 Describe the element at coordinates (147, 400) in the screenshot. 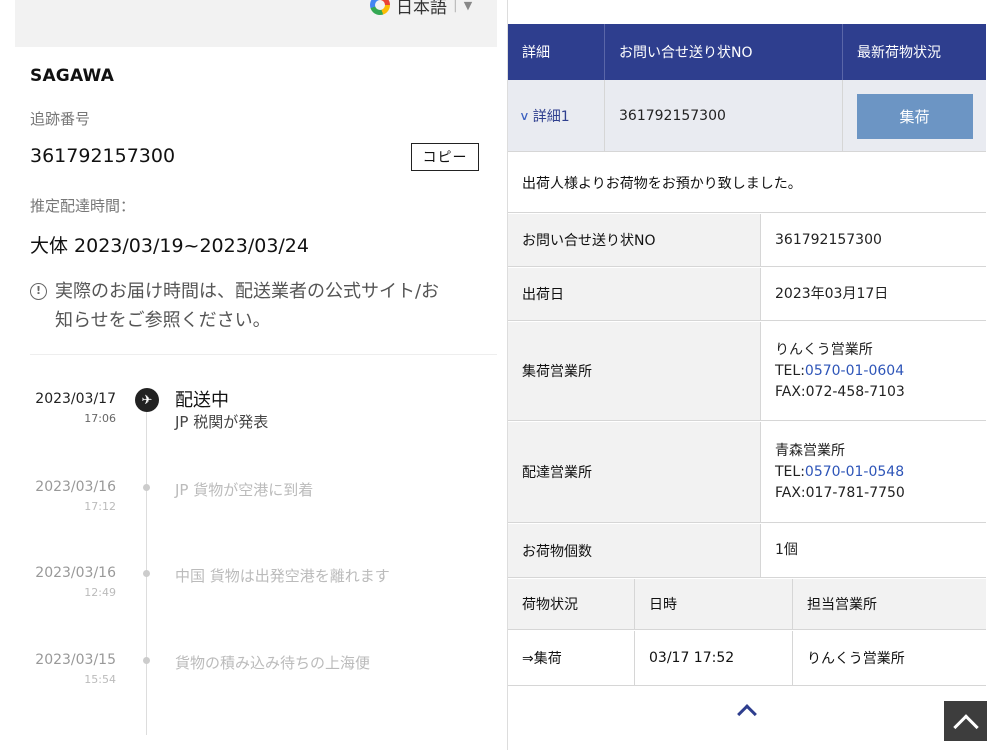

I see `airplane-icon: ✈` at that location.